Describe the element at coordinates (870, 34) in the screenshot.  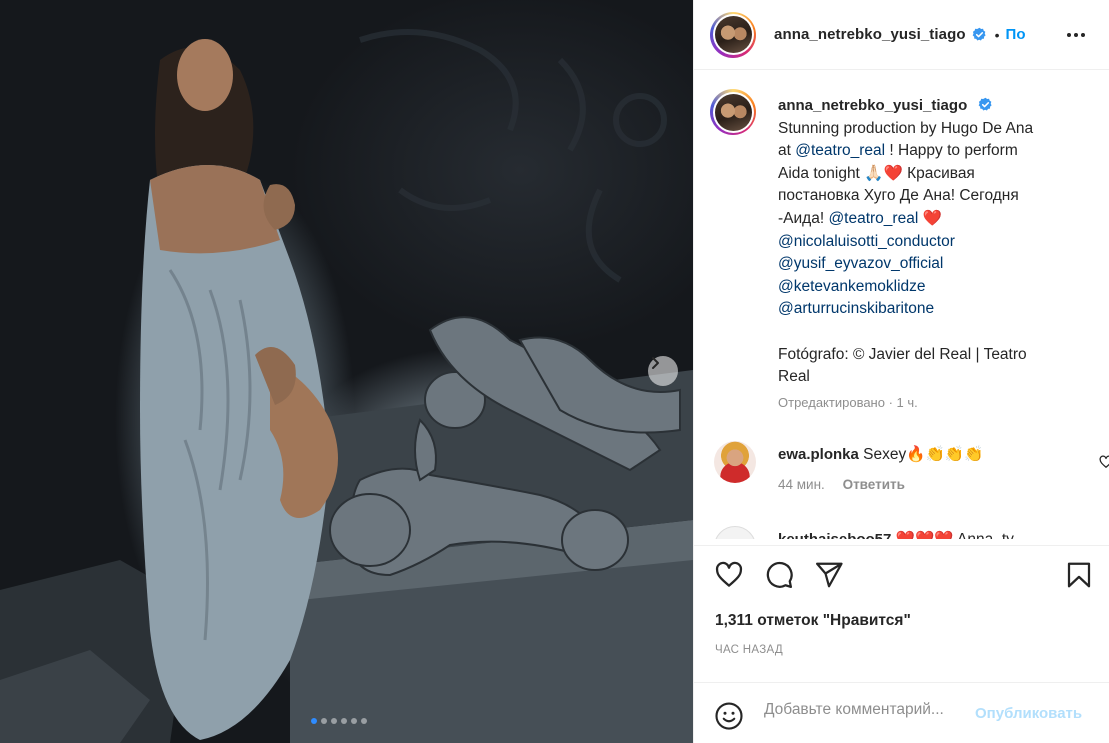
I see `author-username: anna_netrebko_yusi_tiago` at that location.